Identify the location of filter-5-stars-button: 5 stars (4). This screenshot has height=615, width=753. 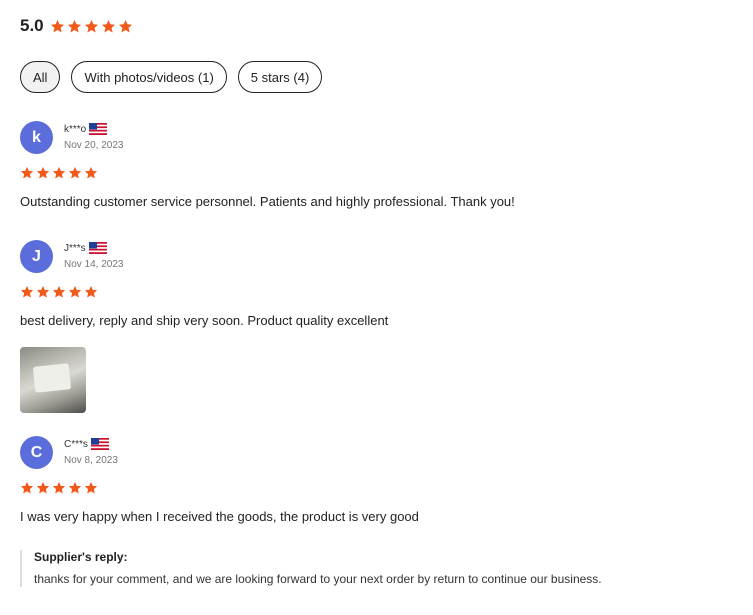
(280, 77).